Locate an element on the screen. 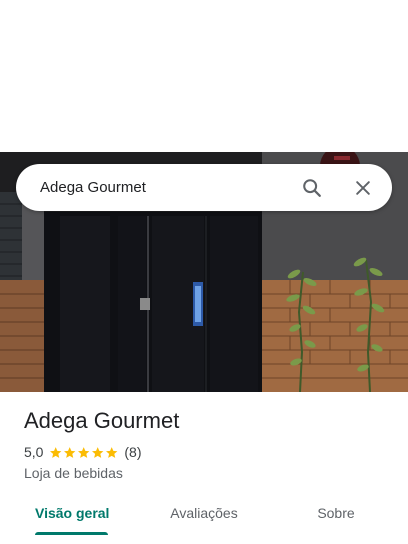 This screenshot has height=544, width=408. tab-reviews: Avaliações is located at coordinates (204, 513).